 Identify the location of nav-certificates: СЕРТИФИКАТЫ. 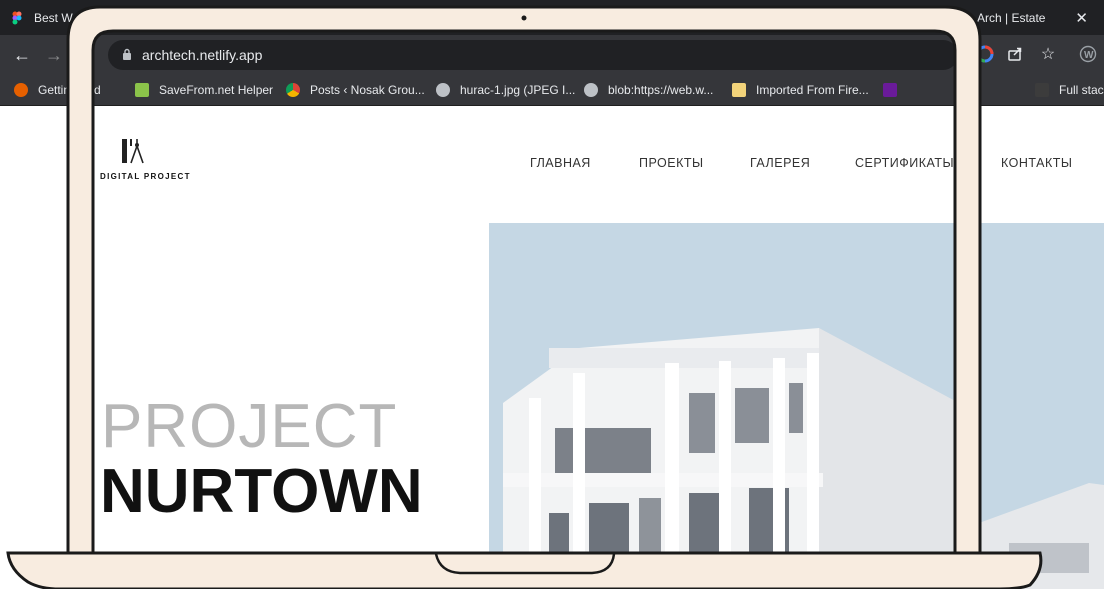
(904, 163).